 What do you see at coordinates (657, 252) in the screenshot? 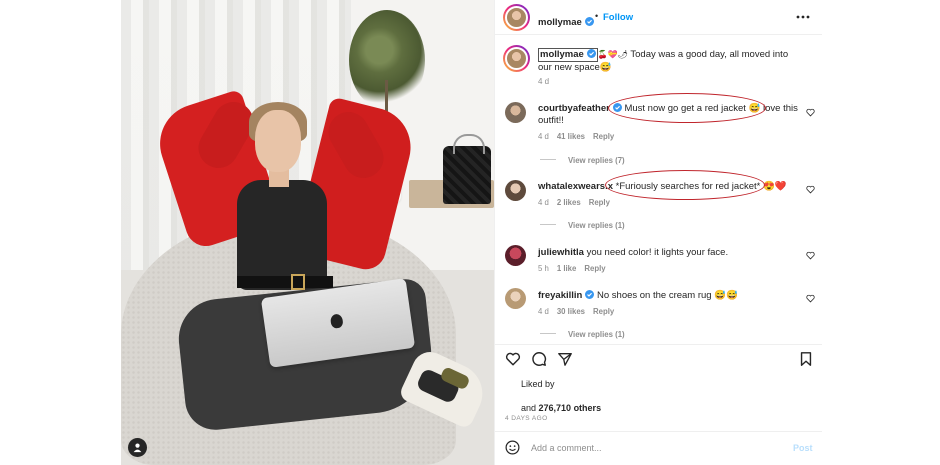
I see `comment-text: you need color! it lights your face.` at bounding box center [657, 252].